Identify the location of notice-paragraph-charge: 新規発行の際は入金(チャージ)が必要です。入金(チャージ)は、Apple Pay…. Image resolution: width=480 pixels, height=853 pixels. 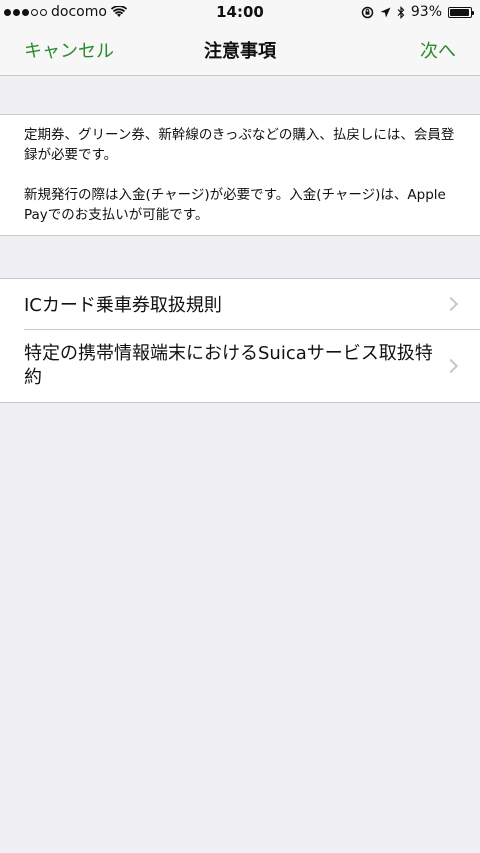
(235, 205).